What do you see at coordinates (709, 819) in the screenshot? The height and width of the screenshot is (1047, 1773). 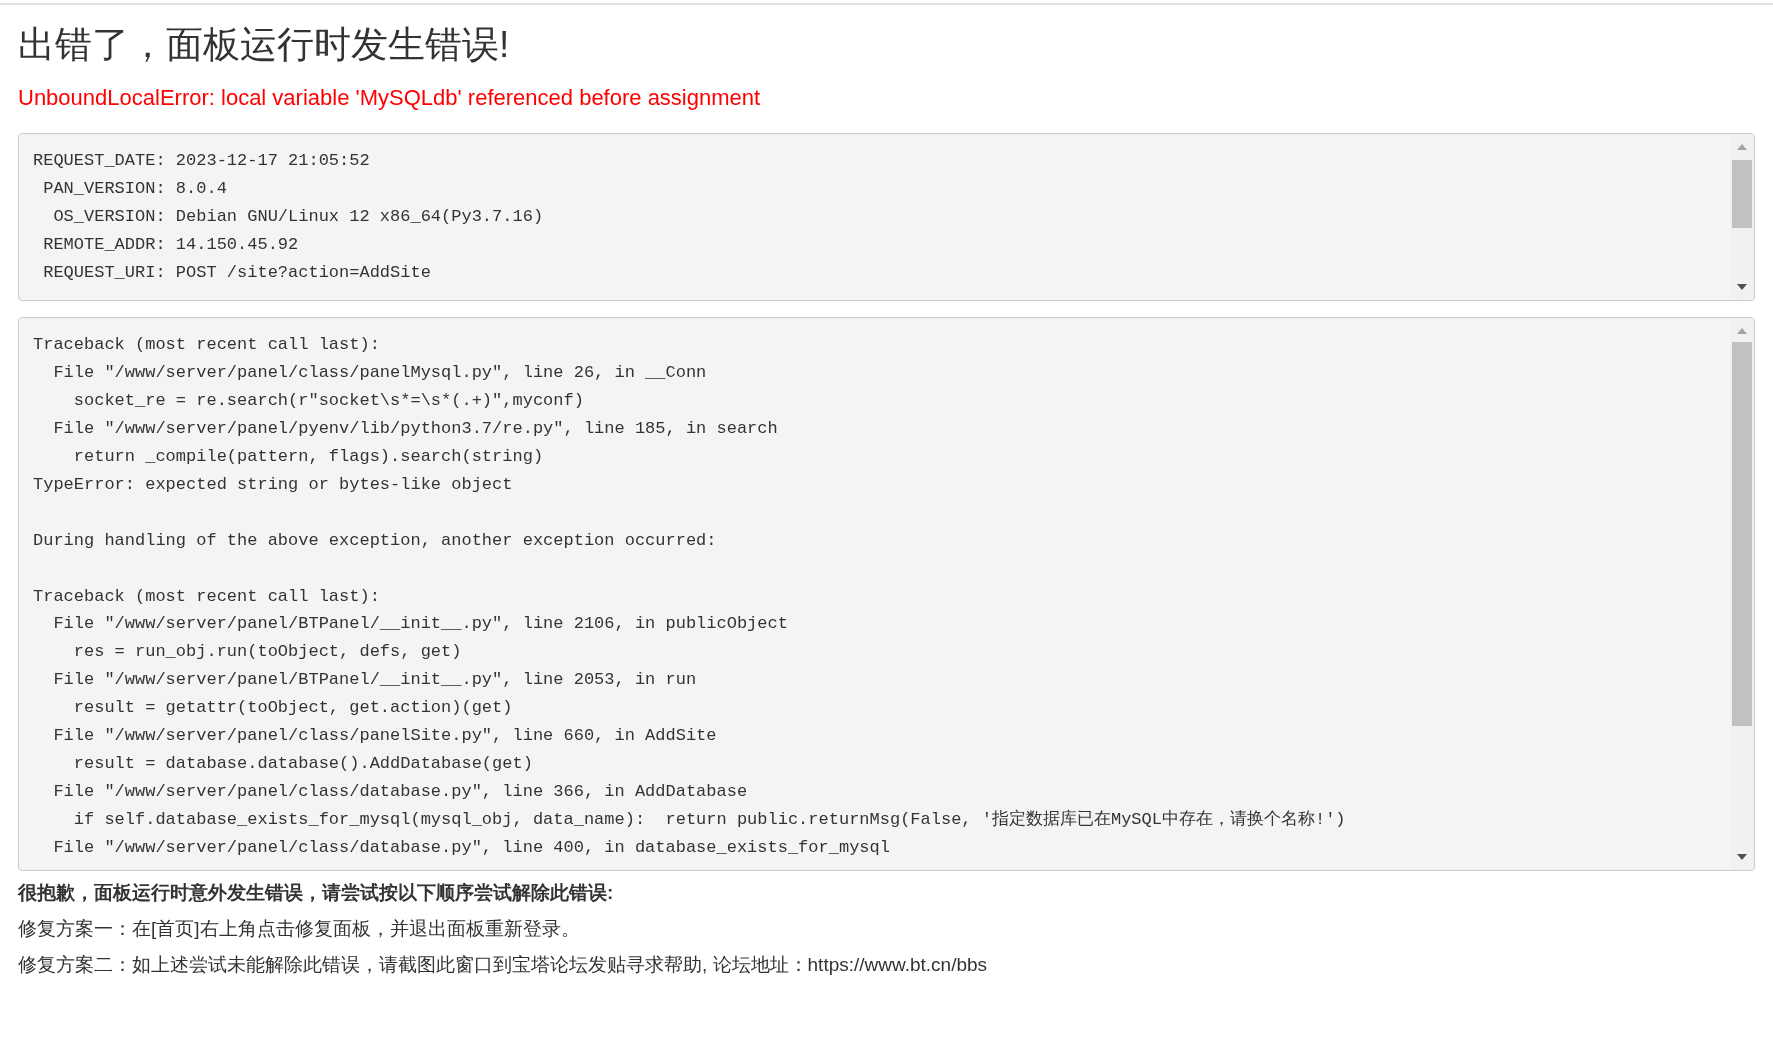 I see `code-line: if self.database_exists_for_mysql(mysql_obj, data_name): return public.returnMsg(False, '指定数据库已在MySQL中存在，请换个名称!')` at bounding box center [709, 819].